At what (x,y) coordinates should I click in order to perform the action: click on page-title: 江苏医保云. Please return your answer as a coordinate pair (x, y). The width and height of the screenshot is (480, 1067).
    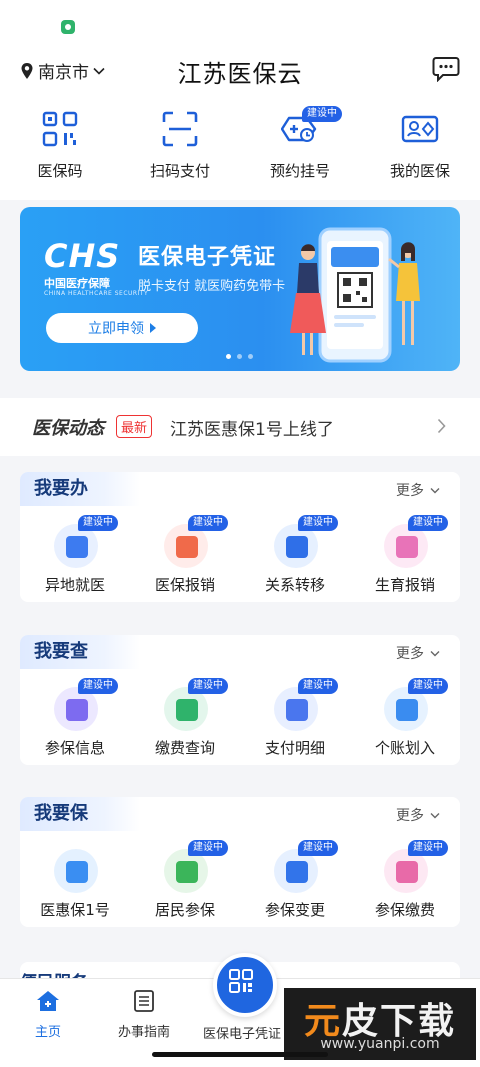
    Looking at the image, I should click on (240, 74).